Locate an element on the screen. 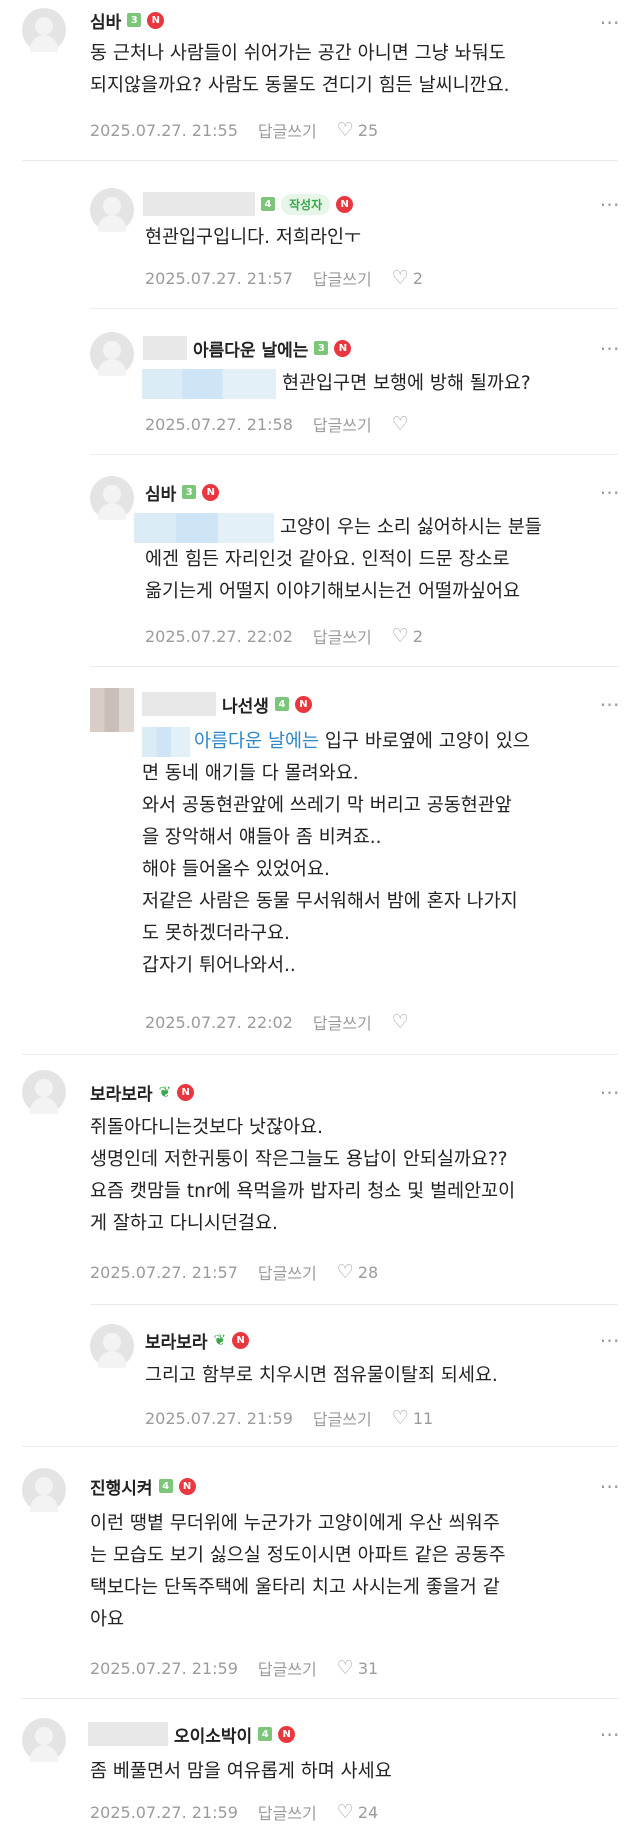  comment-date: 2025.07.27. 21:59 is located at coordinates (164, 1812).